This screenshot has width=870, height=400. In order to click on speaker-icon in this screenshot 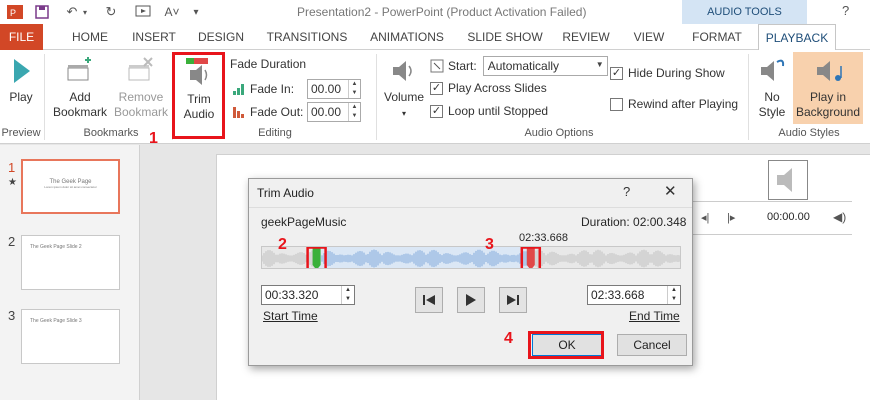, I will do `click(784, 180)`.